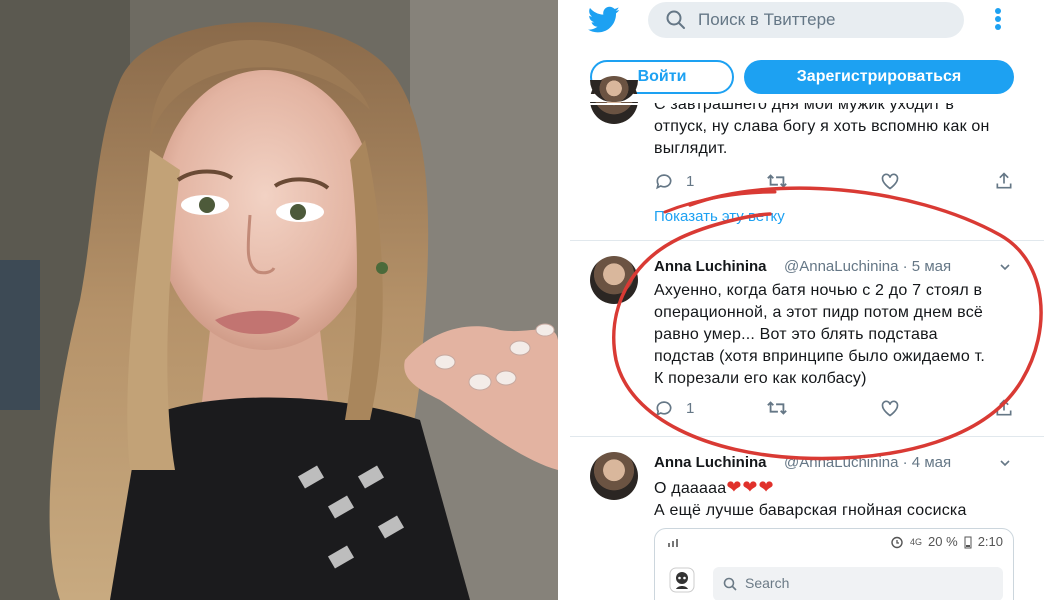 The height and width of the screenshot is (600, 1044). What do you see at coordinates (810, 510) in the screenshot?
I see `tweet-line: А ещё лучше баварская гнойная сосиска` at bounding box center [810, 510].